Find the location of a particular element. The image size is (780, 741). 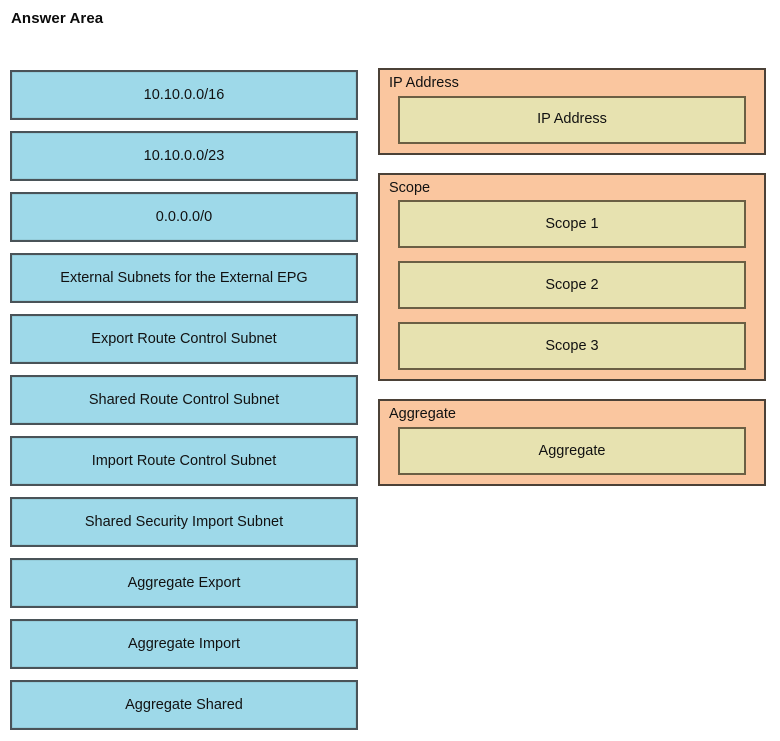

answer-option-tile: Export Route Control Subnet is located at coordinates (184, 339).